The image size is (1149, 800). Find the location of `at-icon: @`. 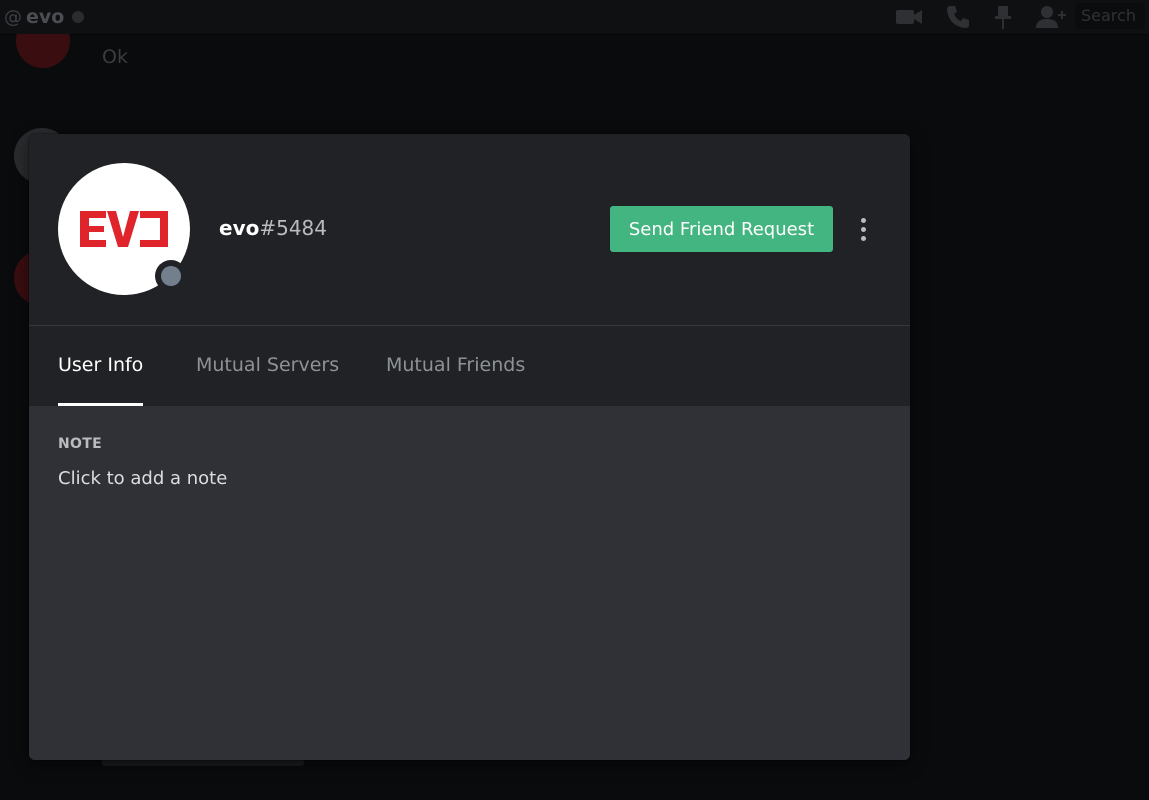

at-icon: @ is located at coordinates (13, 17).